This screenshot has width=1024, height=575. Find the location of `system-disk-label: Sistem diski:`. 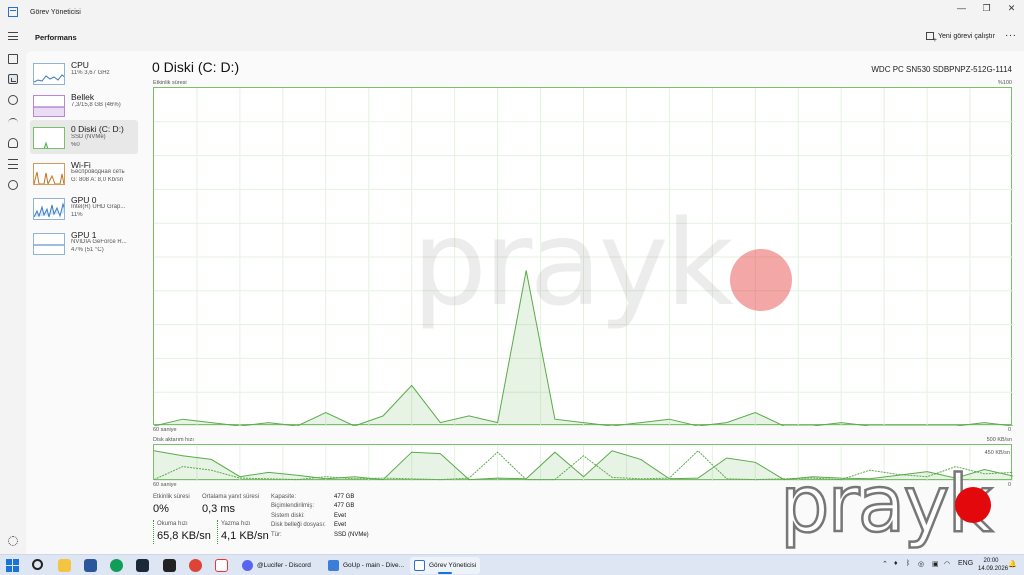

system-disk-label: Sistem diski: is located at coordinates (288, 516).